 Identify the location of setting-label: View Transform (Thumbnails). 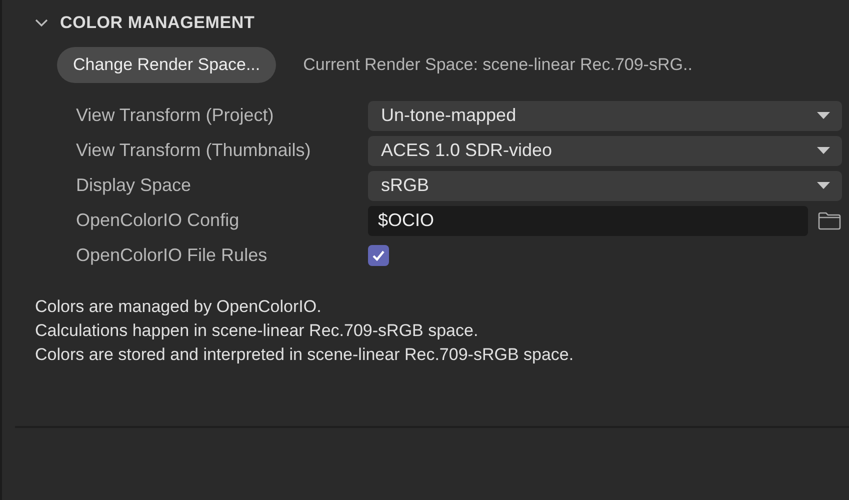
(193, 150).